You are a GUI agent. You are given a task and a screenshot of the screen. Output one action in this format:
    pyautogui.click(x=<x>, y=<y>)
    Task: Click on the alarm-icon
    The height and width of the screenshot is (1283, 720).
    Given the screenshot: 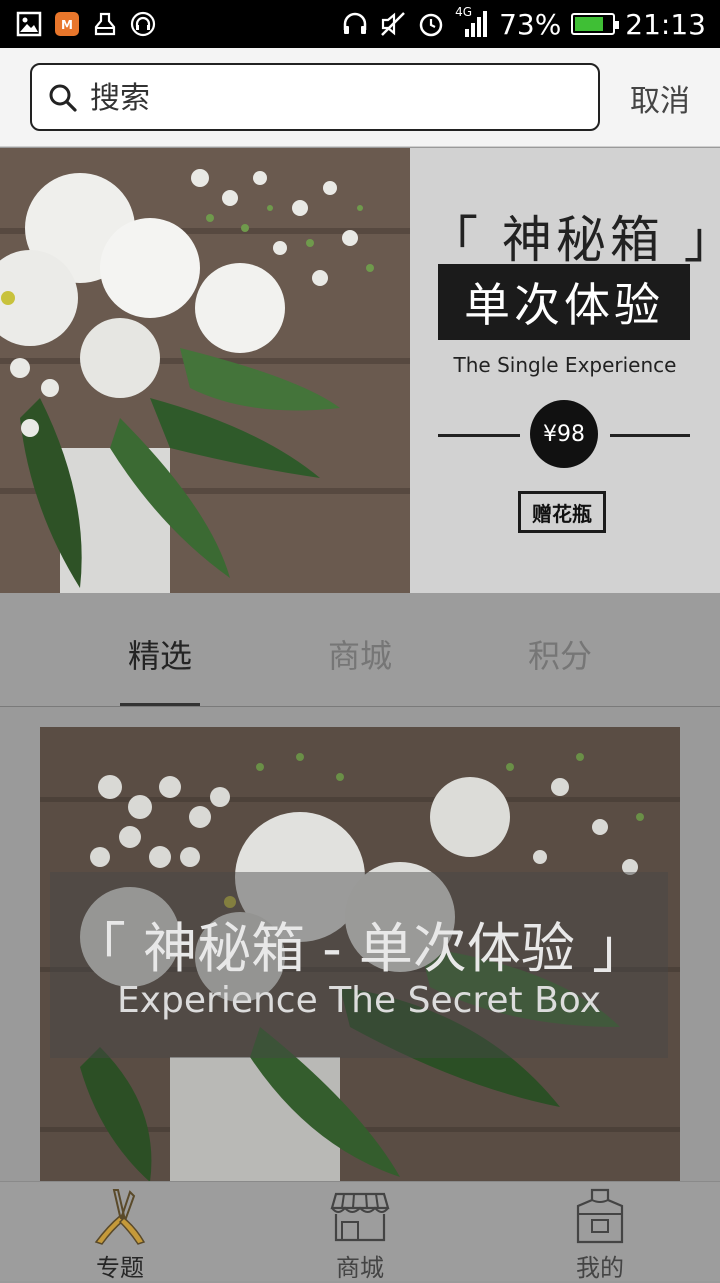 What is the action you would take?
    pyautogui.click(x=431, y=25)
    